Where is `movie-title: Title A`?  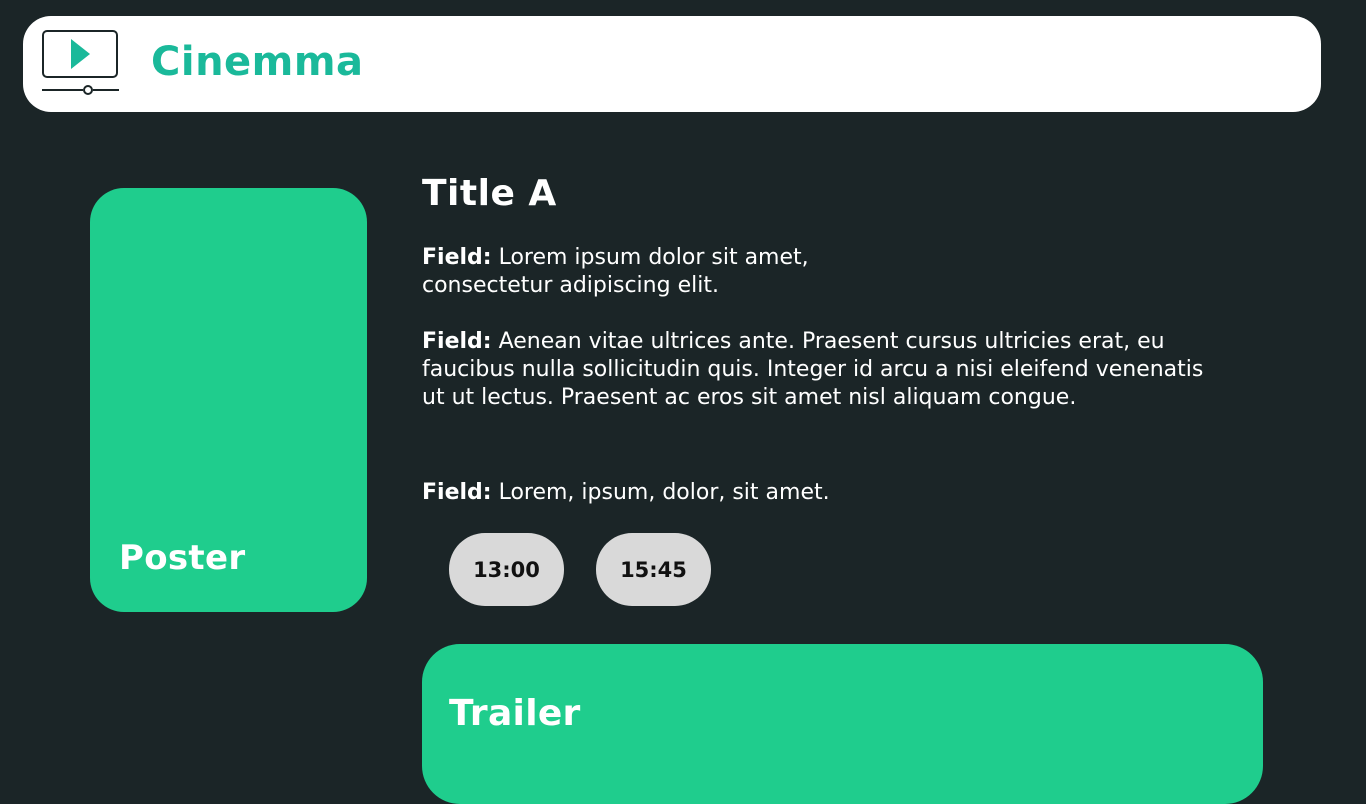 movie-title: Title A is located at coordinates (489, 193).